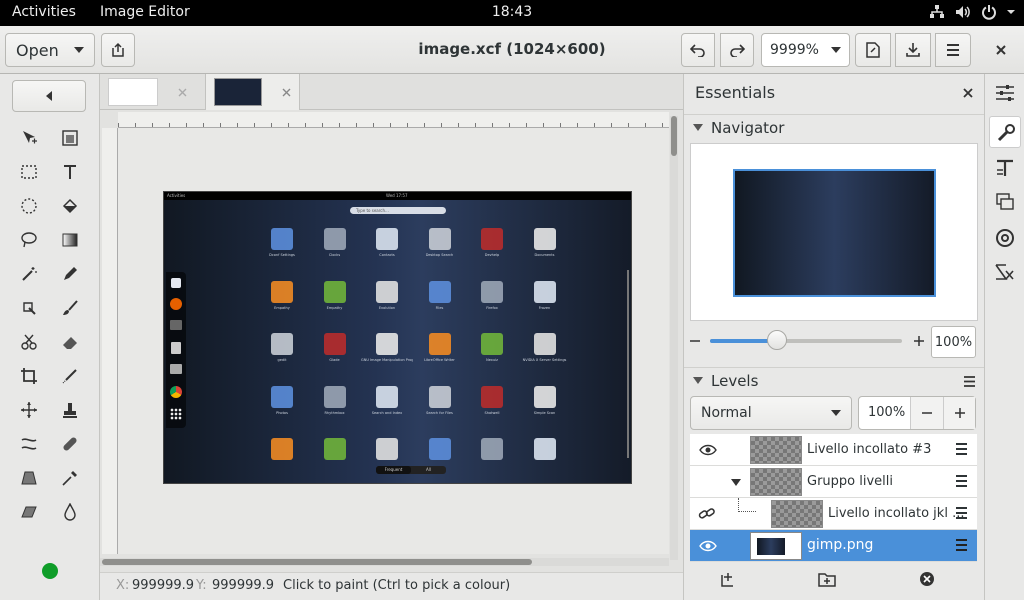 Image resolution: width=1024 pixels, height=600 pixels. I want to click on navigator-thumbnail, so click(834, 233).